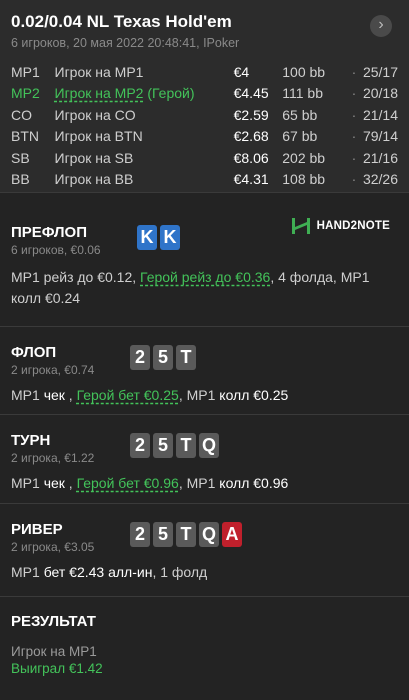 The image size is (409, 700). What do you see at coordinates (204, 137) in the screenshot?
I see `player-row: BTN Игрок на BTN €2.68 67 bb · 79/14` at bounding box center [204, 137].